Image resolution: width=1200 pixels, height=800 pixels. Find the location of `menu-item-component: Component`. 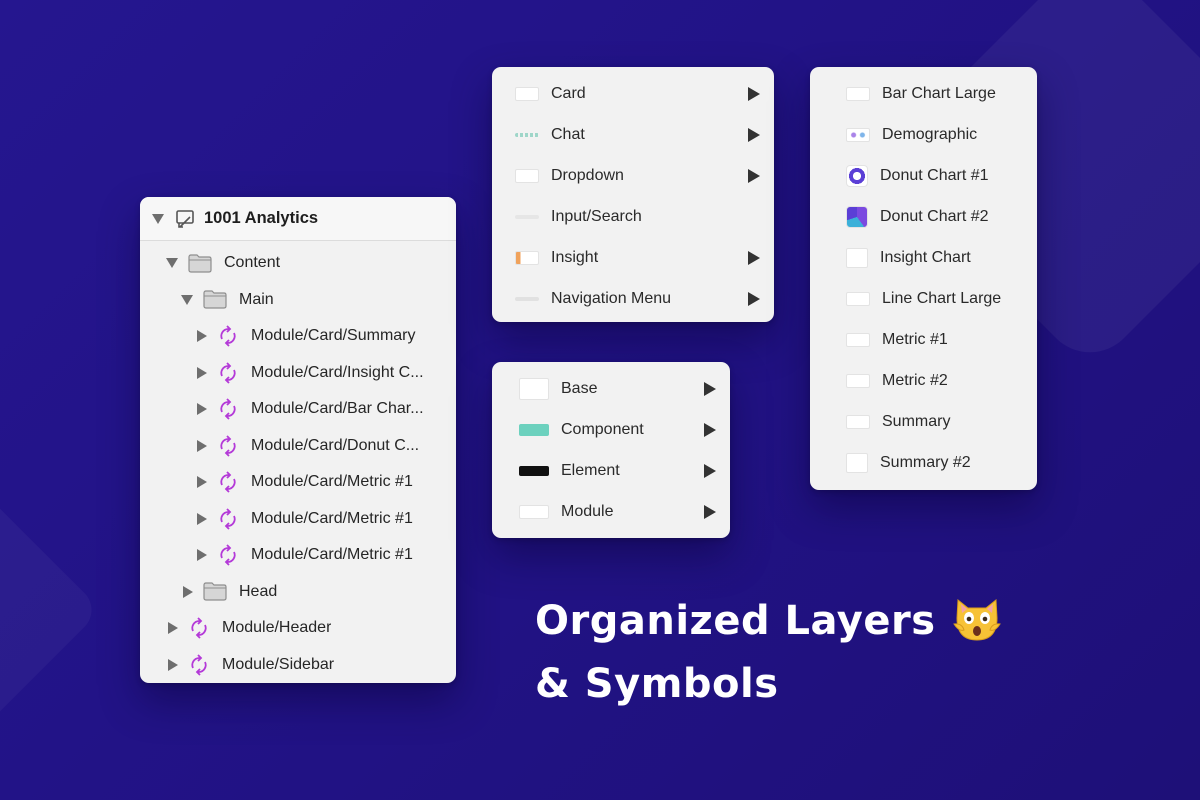

menu-item-component: Component is located at coordinates (611, 429).